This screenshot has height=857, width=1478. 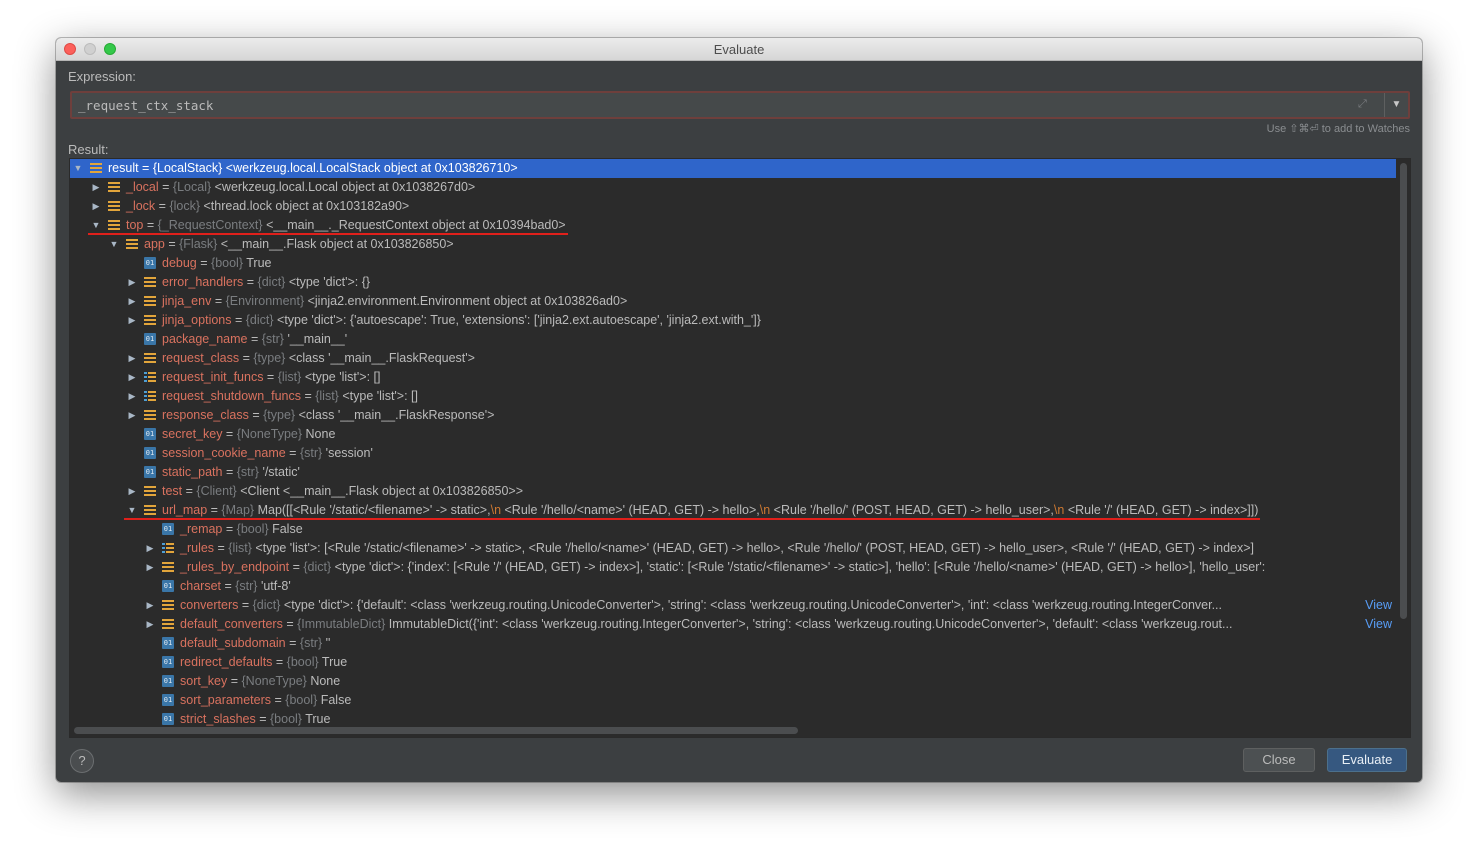 I want to click on variable-name: response_class, so click(x=205, y=415).